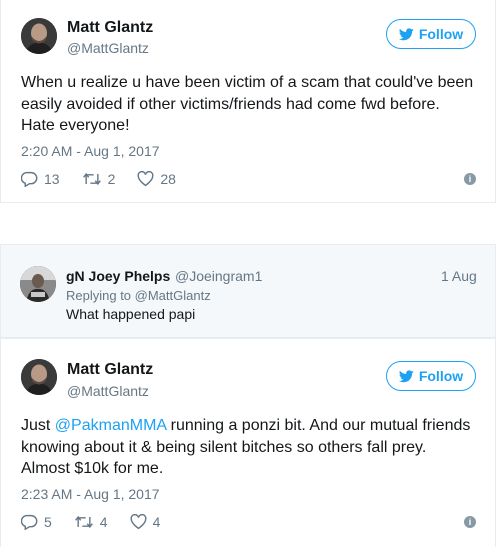  Describe the element at coordinates (40, 179) in the screenshot. I see `reply-button: 13` at that location.